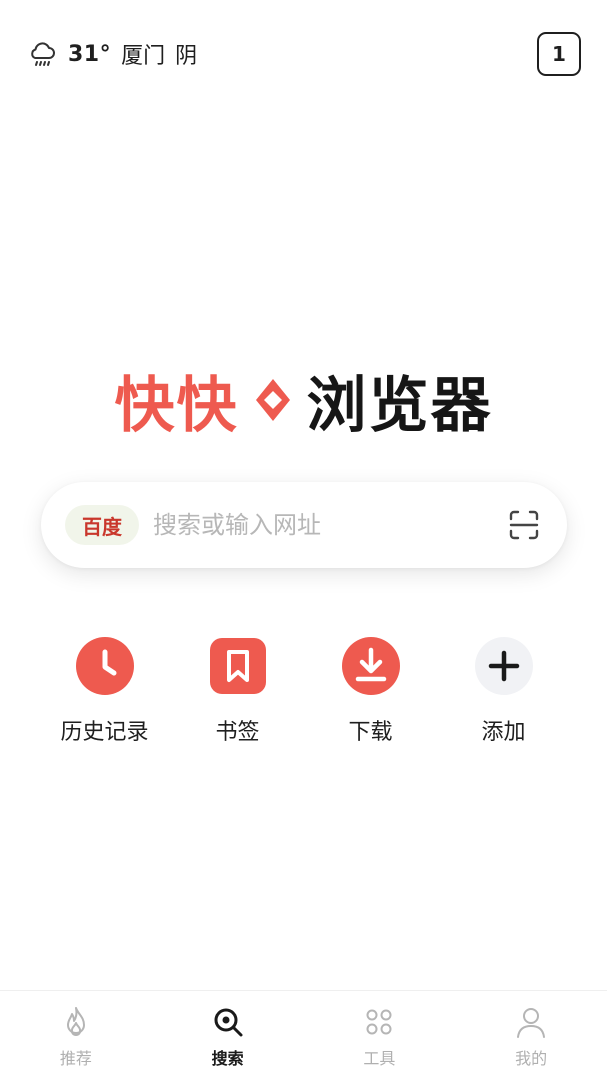 Image resolution: width=607 pixels, height=1080 pixels. I want to click on app-logo: 快快 浏览器, so click(303, 400).